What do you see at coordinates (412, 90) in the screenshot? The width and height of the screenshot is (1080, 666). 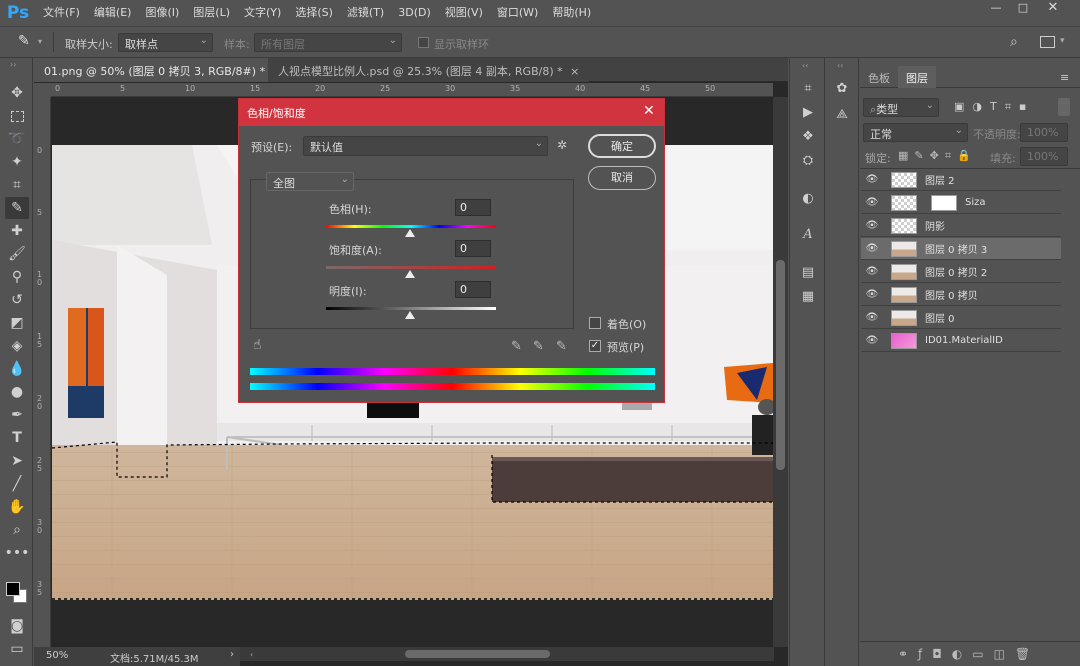 I see `horizontal-ruler: 0 5 10 15 20 25 30 35 40 45 50` at bounding box center [412, 90].